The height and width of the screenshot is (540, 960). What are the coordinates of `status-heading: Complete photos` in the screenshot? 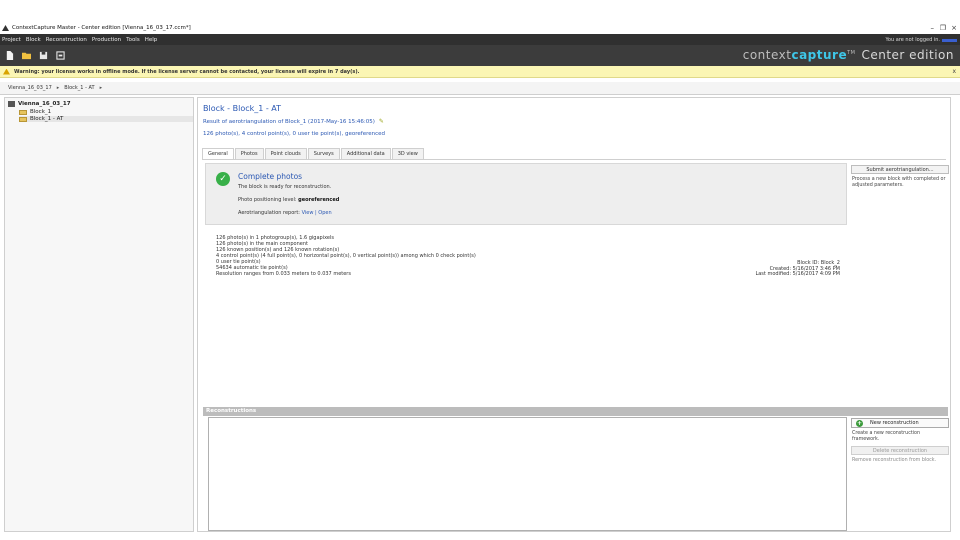 It's located at (270, 176).